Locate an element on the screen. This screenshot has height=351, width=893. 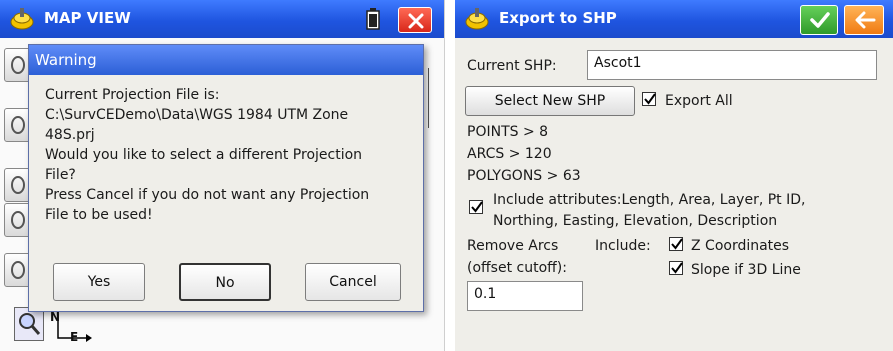
ok-button is located at coordinates (819, 20).